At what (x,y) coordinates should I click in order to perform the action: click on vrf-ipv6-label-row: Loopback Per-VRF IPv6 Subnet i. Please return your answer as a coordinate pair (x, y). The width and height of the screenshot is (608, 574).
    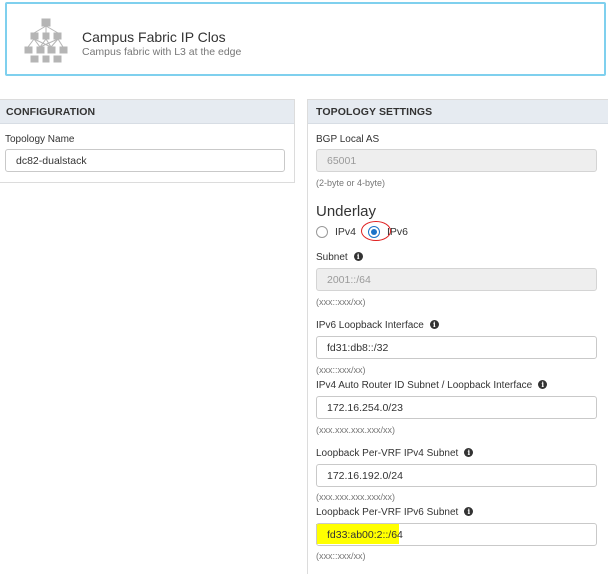
    Looking at the image, I should click on (395, 512).